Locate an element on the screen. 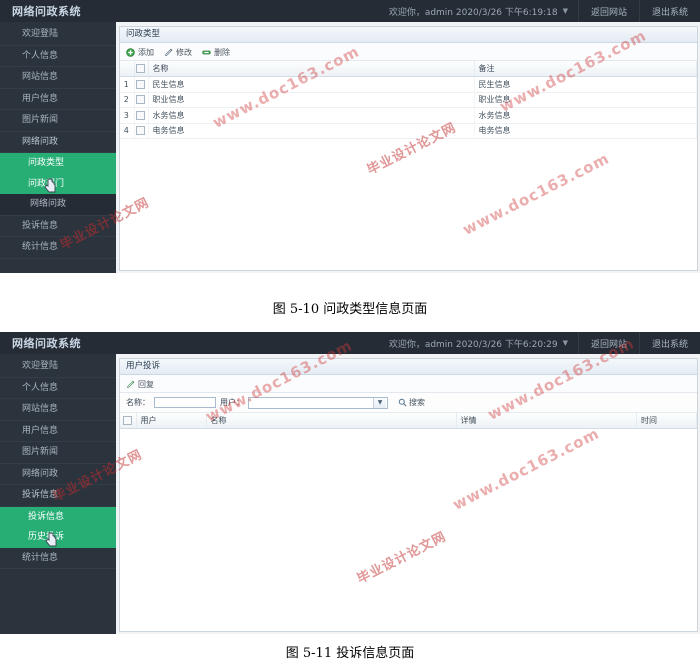  th-detail: 详情 is located at coordinates (546, 421).